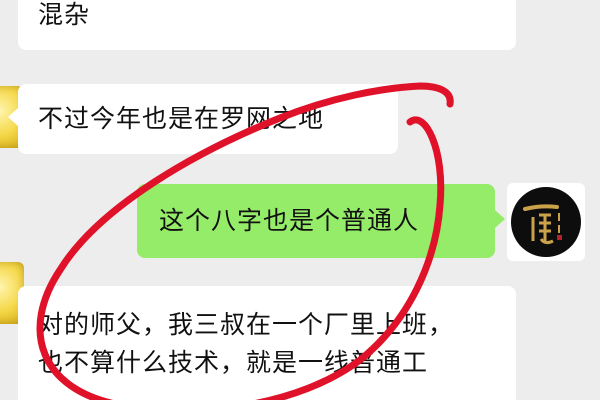 This screenshot has height=400, width=600. I want to click on message-text-line: 也不算什么技术，就是一线普通工, so click(233, 362).